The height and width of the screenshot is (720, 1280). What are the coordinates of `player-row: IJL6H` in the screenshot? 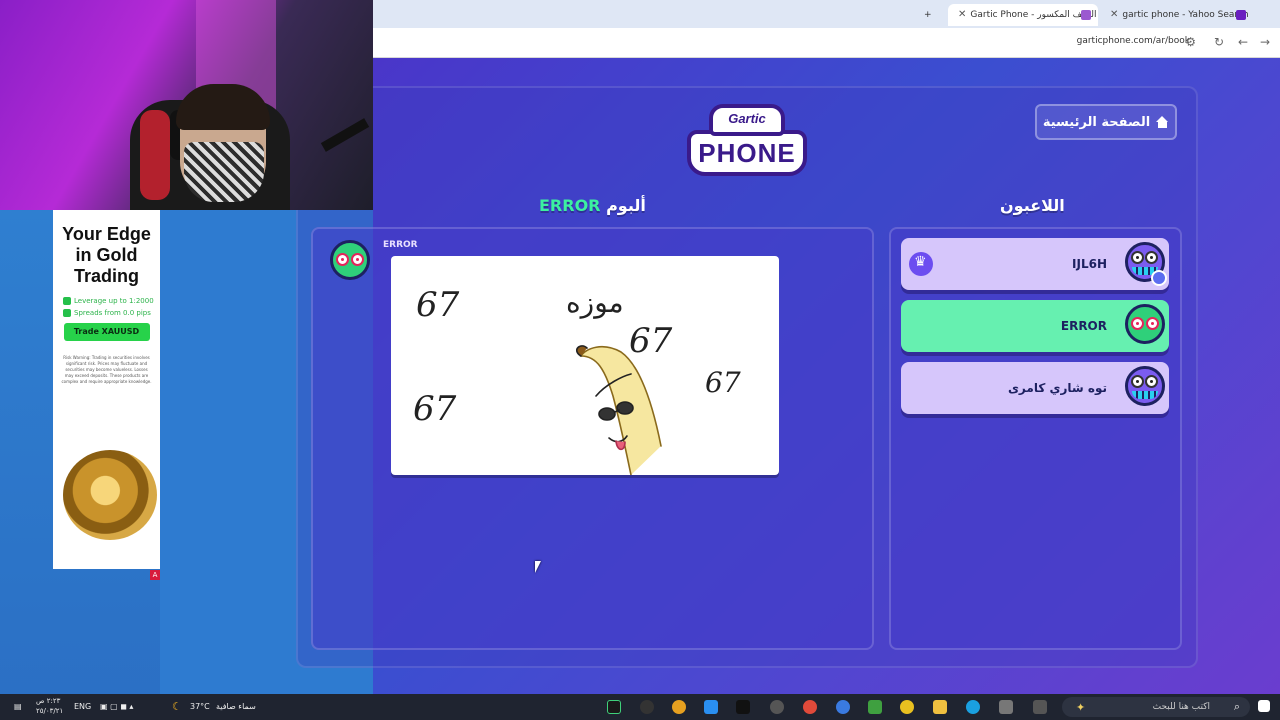 It's located at (1035, 264).